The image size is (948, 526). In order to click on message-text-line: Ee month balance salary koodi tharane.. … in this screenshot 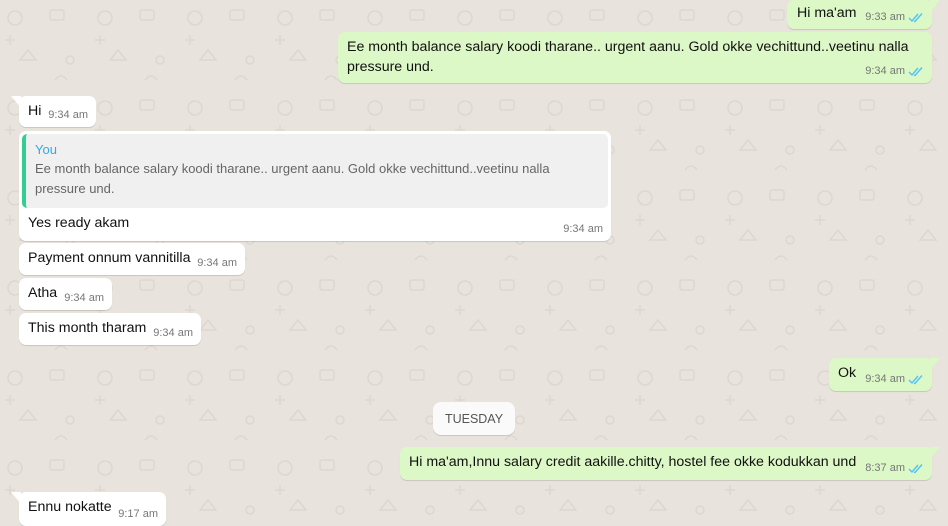, I will do `click(628, 47)`.